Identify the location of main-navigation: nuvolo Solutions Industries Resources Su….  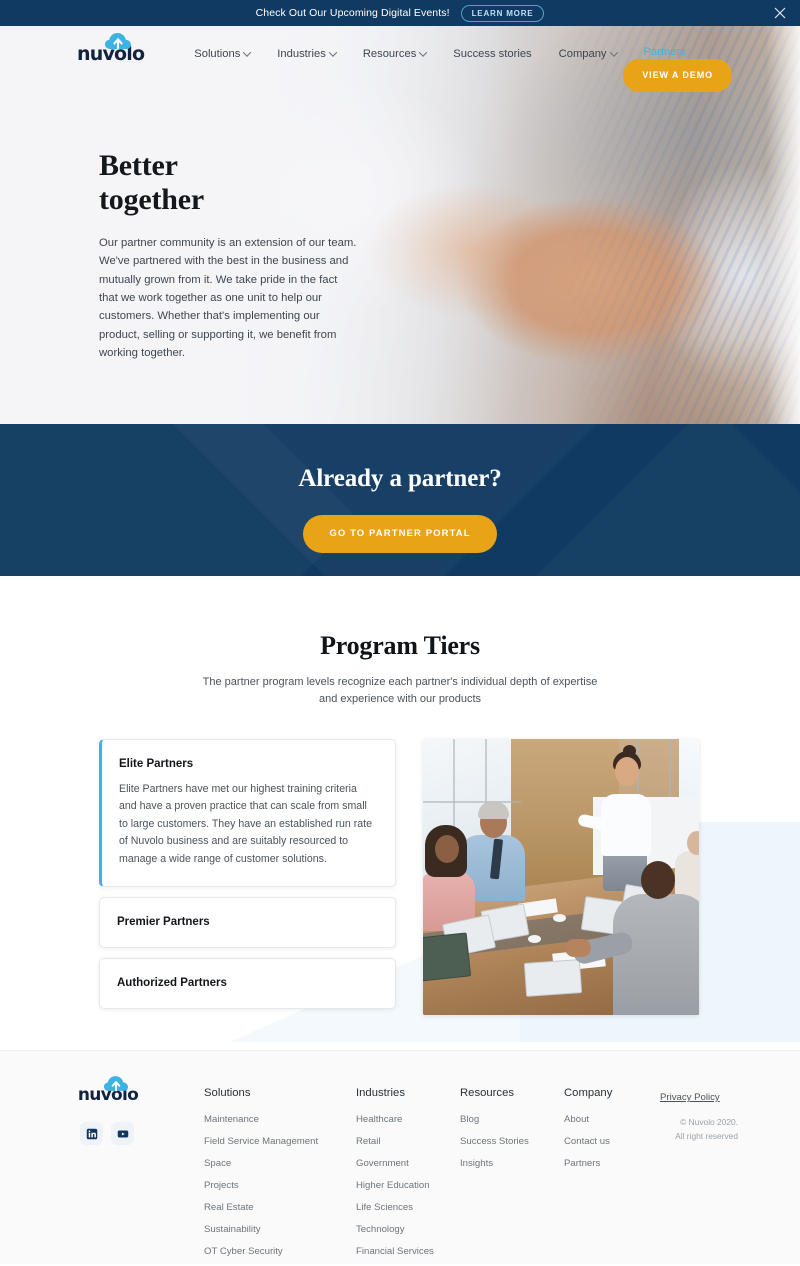
(400, 59).